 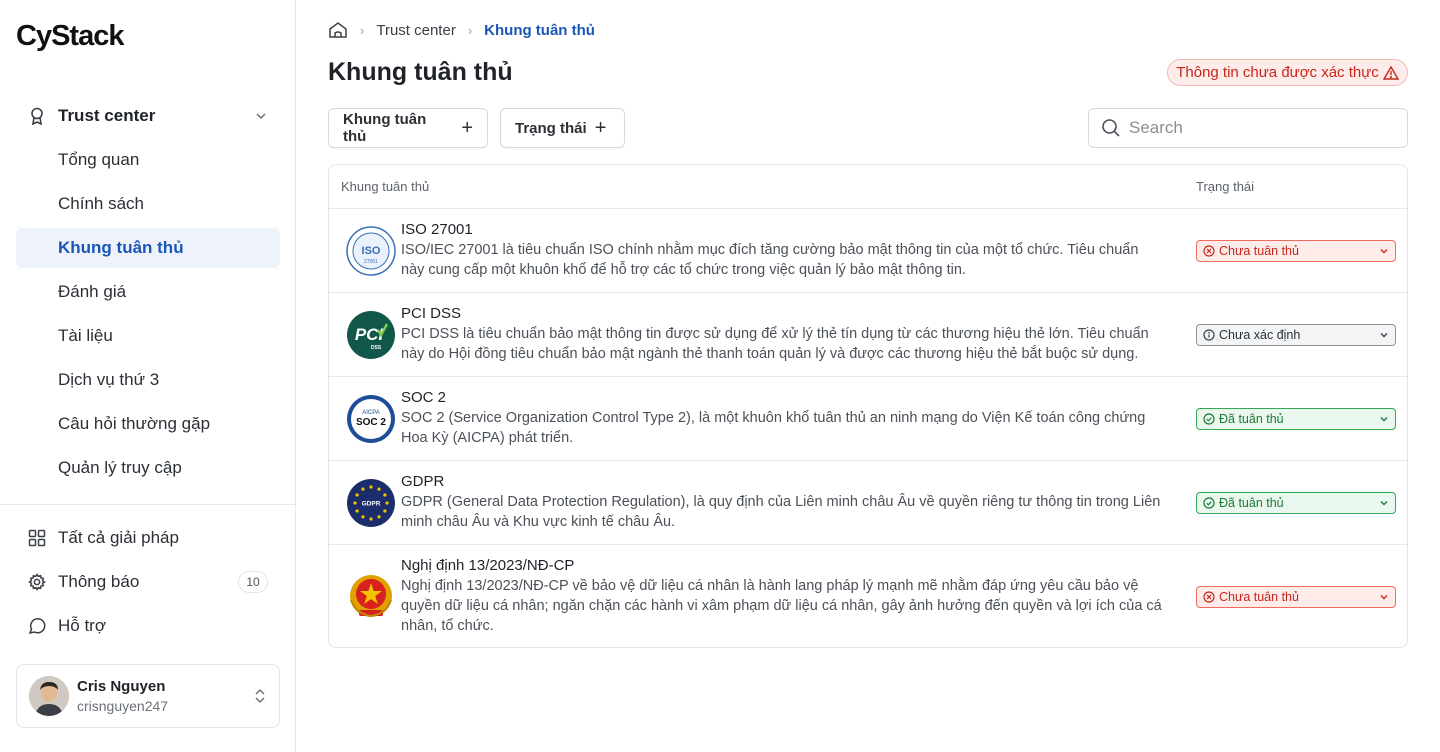 What do you see at coordinates (371, 595) in the screenshot?
I see `vn-emblem-logo` at bounding box center [371, 595].